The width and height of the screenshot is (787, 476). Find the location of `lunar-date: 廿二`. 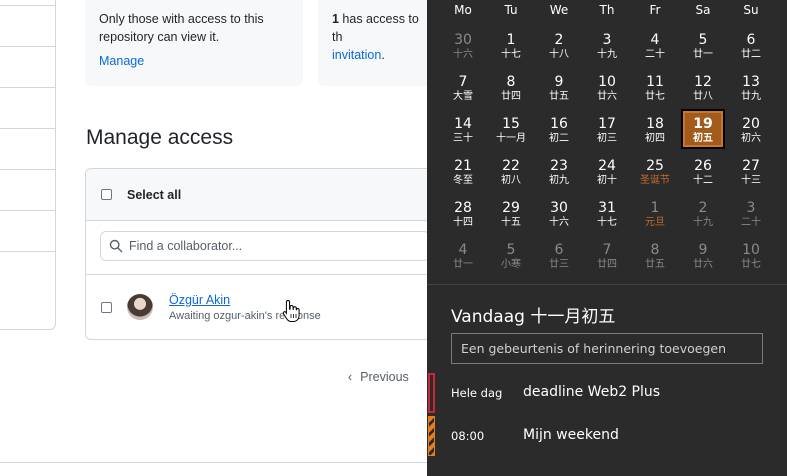

lunar-date: 廿二 is located at coordinates (751, 54).